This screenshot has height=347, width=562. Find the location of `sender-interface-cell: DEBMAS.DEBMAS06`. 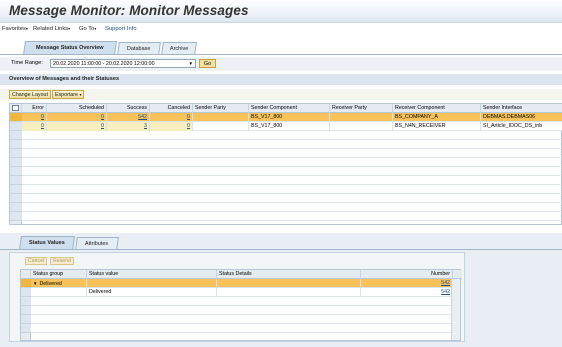

sender-interface-cell: DEBMAS.DEBMAS06 is located at coordinates (509, 117).